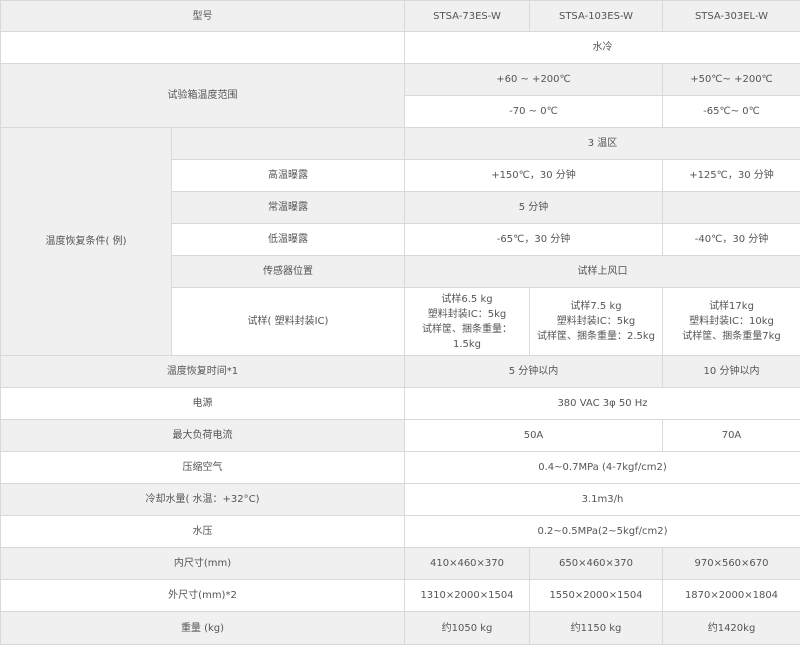  What do you see at coordinates (731, 371) in the screenshot?
I see `recovery-time-b: 10 分钟以内` at bounding box center [731, 371].